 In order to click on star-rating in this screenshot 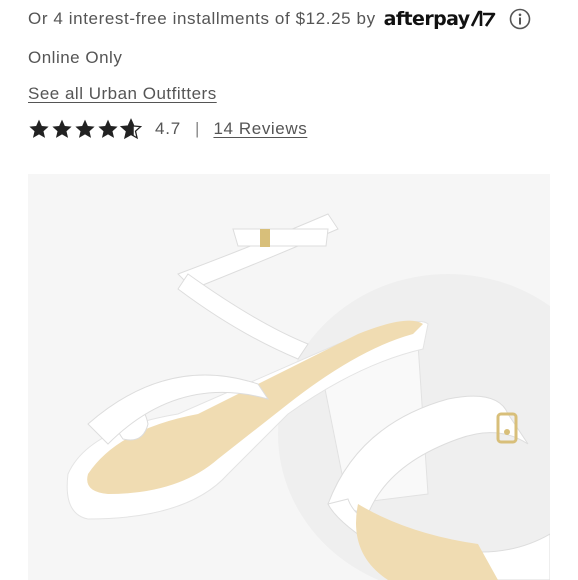, I will do `click(85, 129)`.